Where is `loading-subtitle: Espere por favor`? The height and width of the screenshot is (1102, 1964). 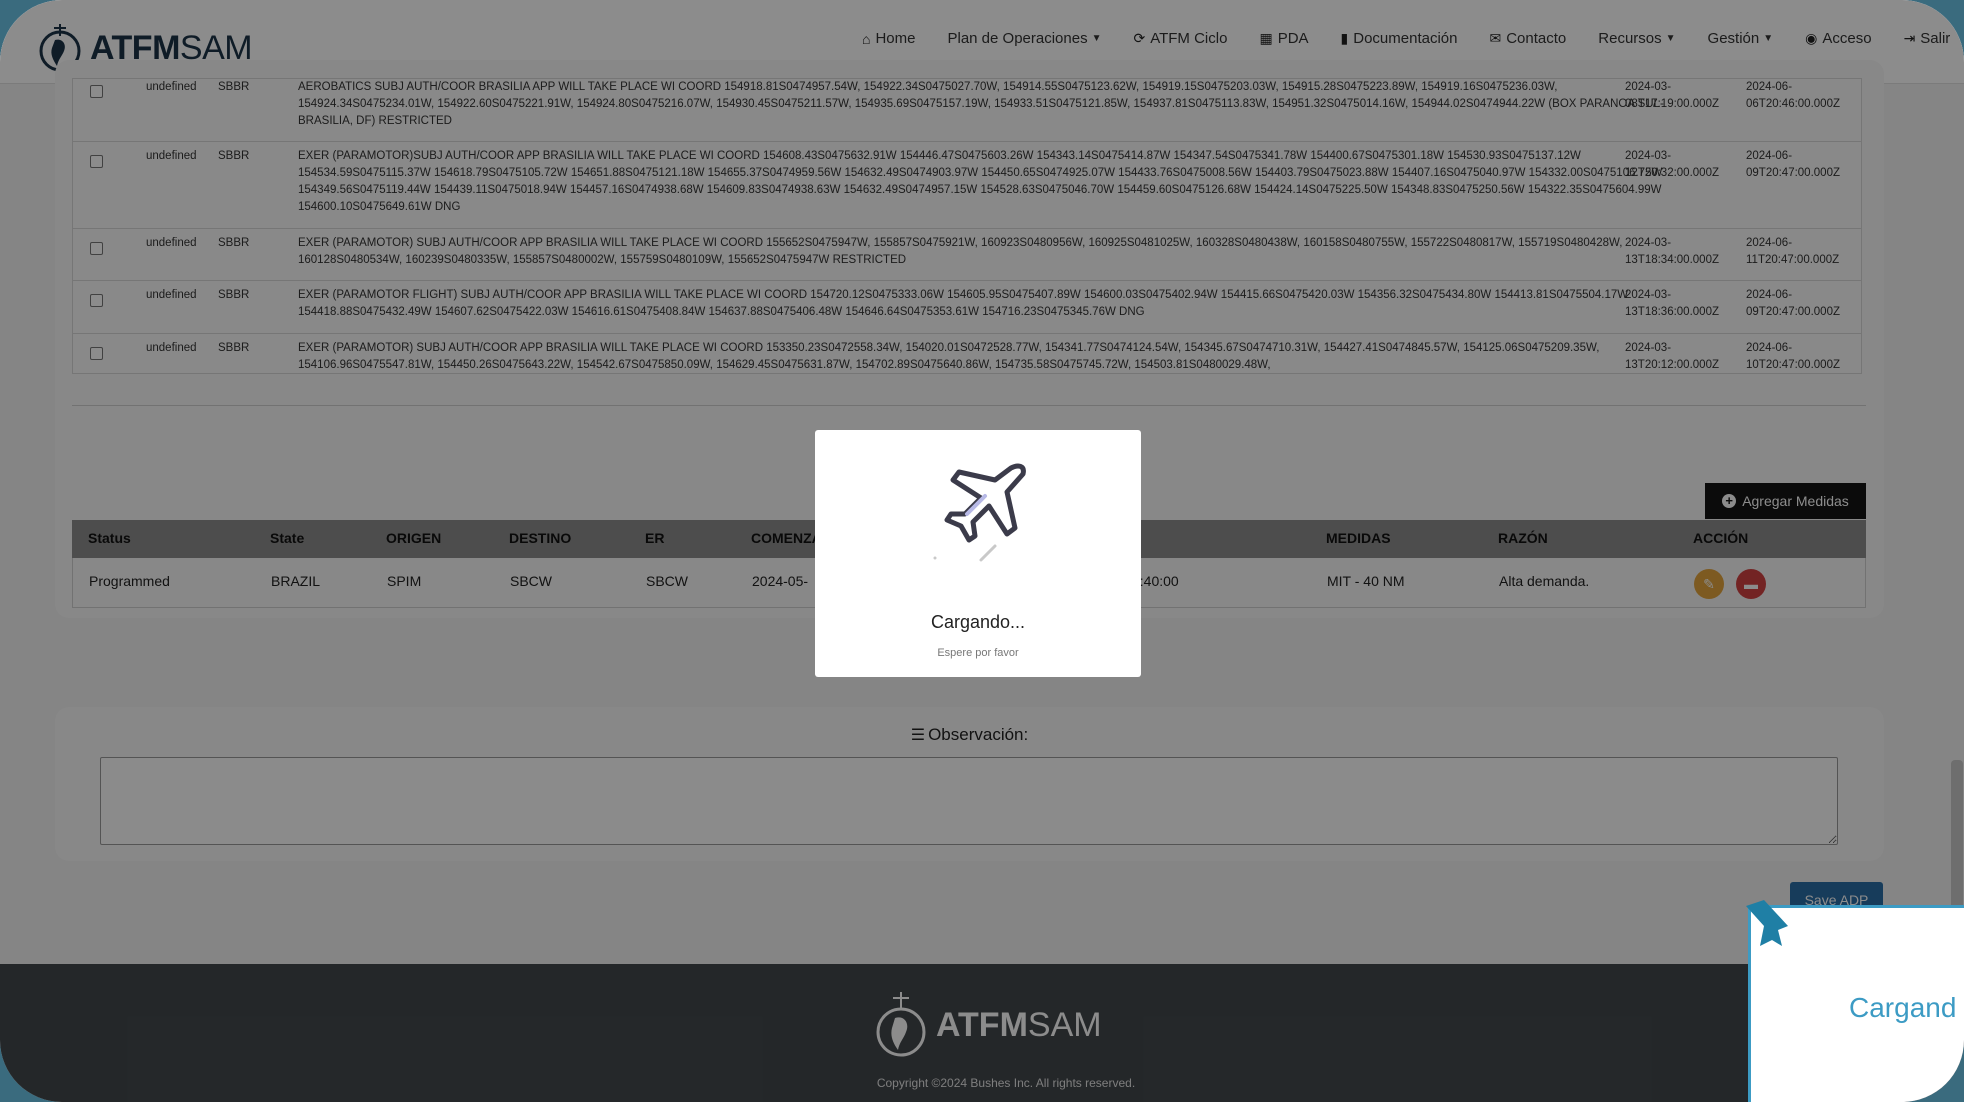
loading-subtitle: Espere por favor is located at coordinates (978, 653).